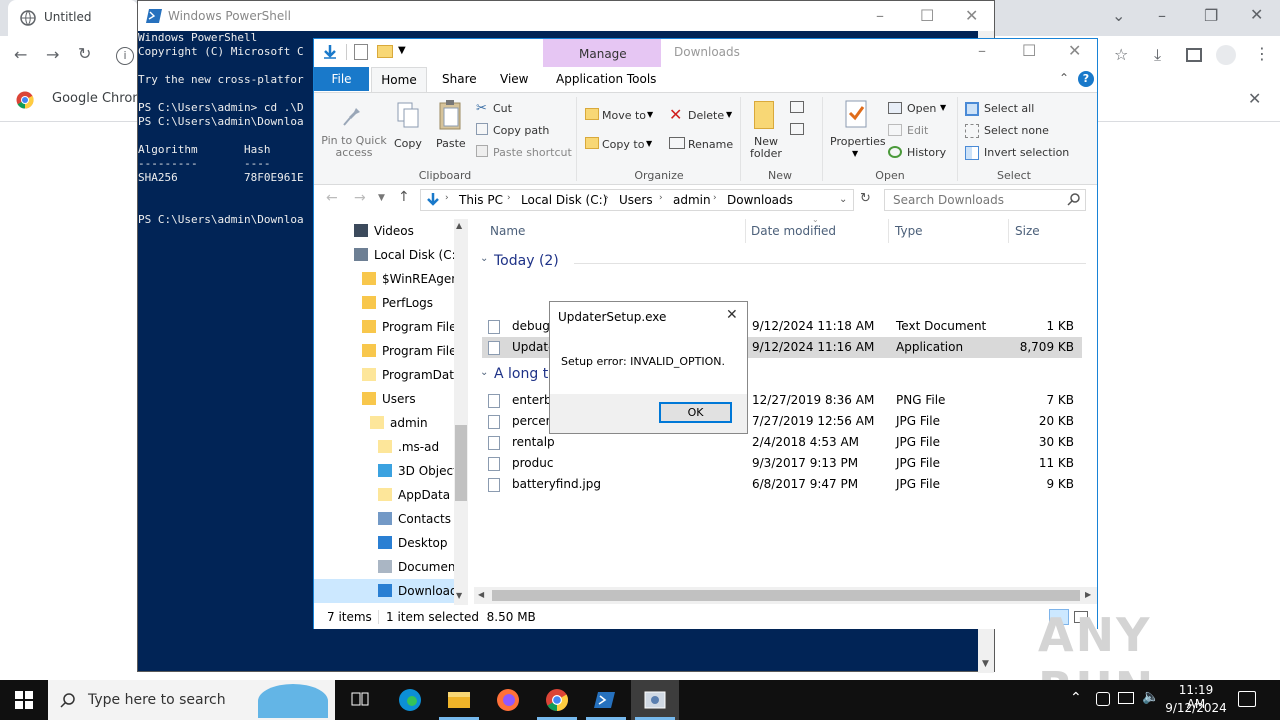 This screenshot has height=720, width=1280. I want to click on scroll-left-icon: ◀, so click(481, 594).